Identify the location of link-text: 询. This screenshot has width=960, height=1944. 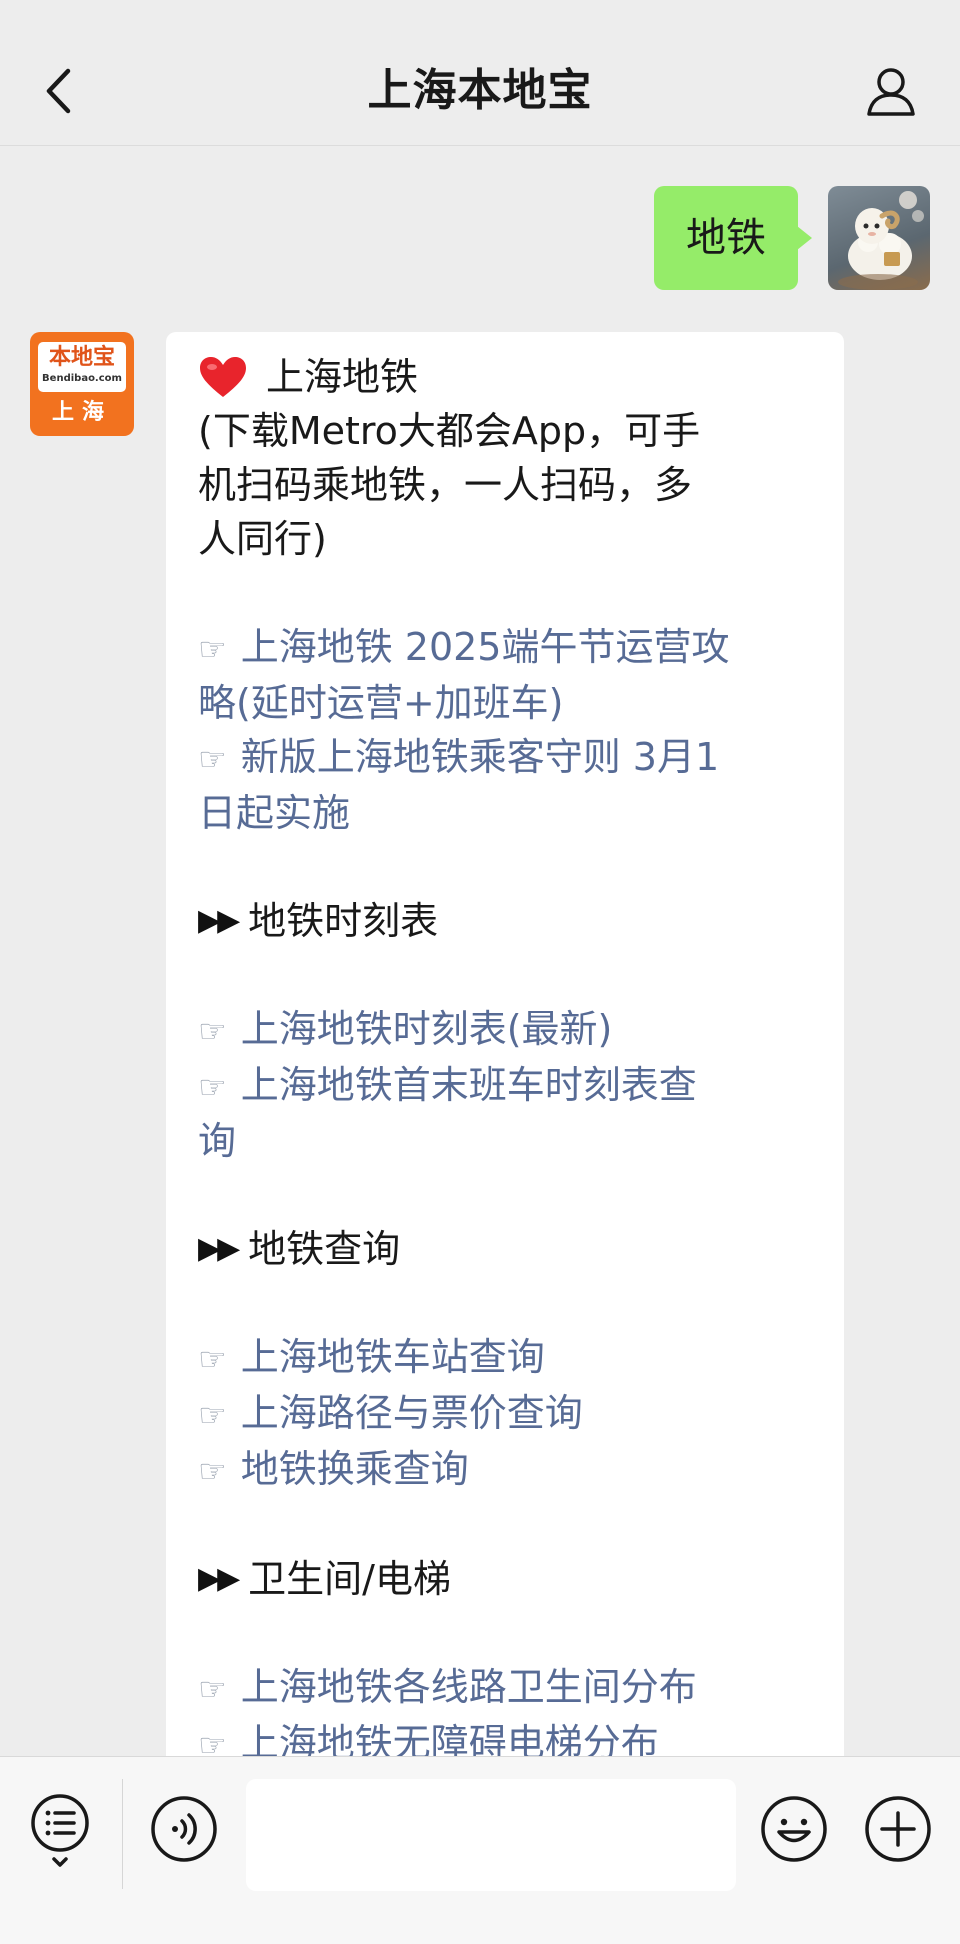
(217, 1141).